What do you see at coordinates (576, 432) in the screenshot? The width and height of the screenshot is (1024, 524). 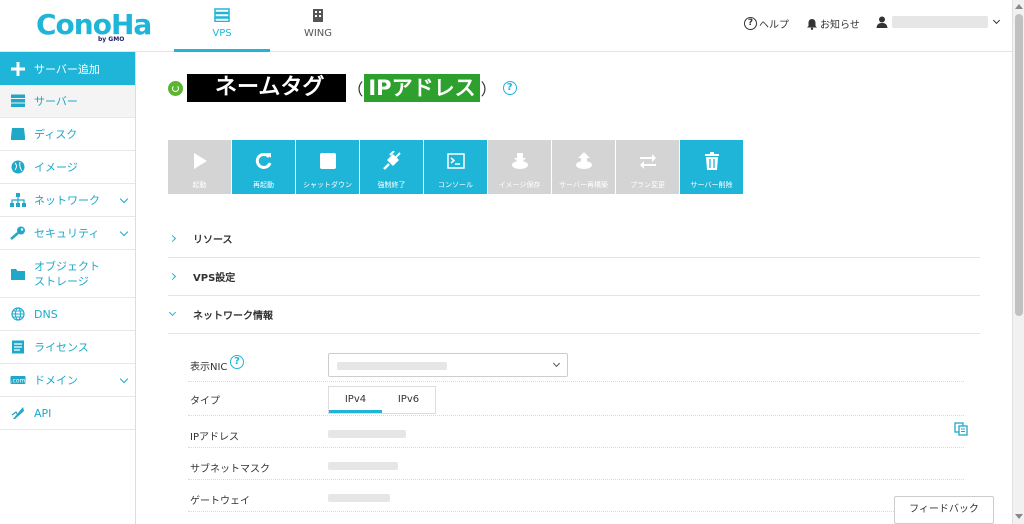 I see `row-ip-address: IPアドレス` at bounding box center [576, 432].